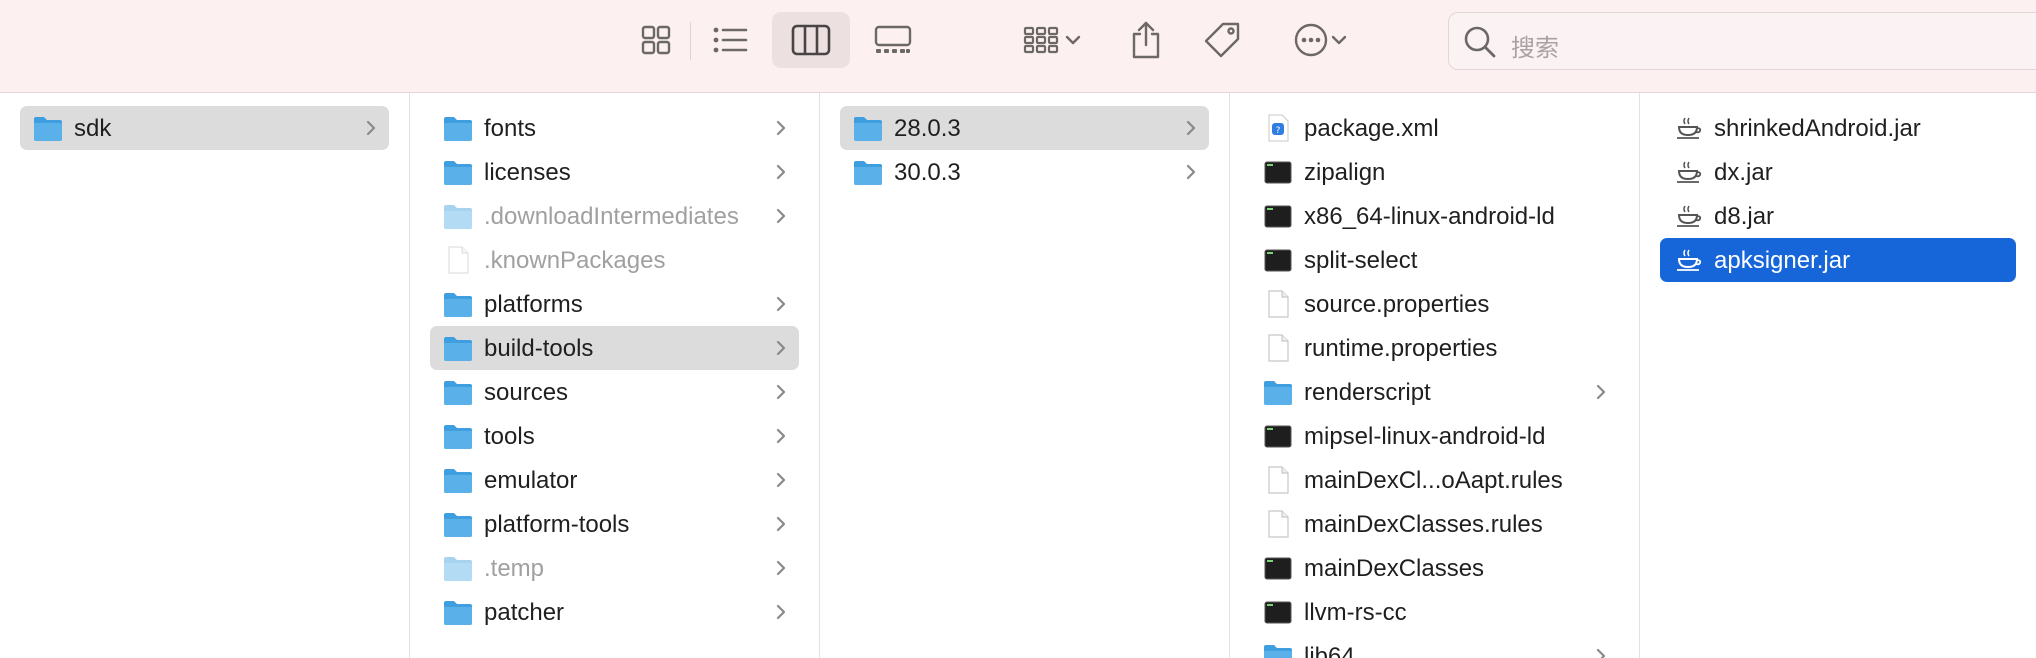  Describe the element at coordinates (1429, 216) in the screenshot. I see `item-name: x86_64-linux-android-ld` at that location.